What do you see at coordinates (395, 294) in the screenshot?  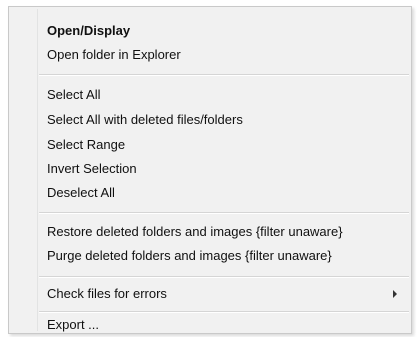 I see `chevron-right-icon` at bounding box center [395, 294].